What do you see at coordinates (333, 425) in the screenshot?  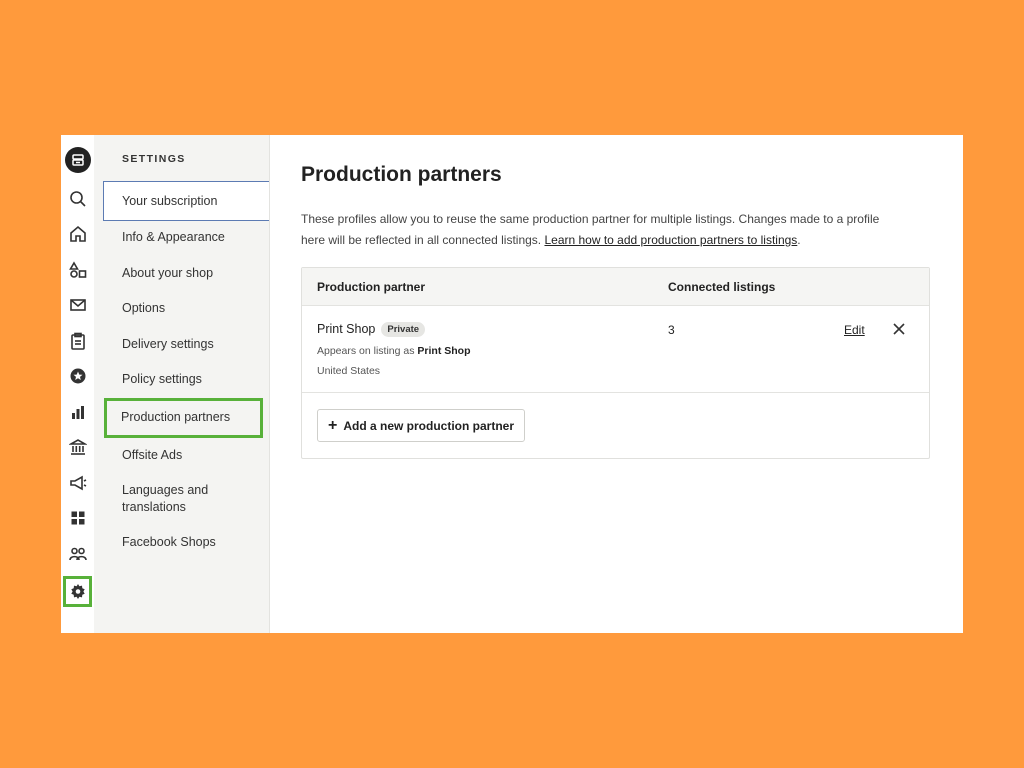 I see `plus-icon: +` at bounding box center [333, 425].